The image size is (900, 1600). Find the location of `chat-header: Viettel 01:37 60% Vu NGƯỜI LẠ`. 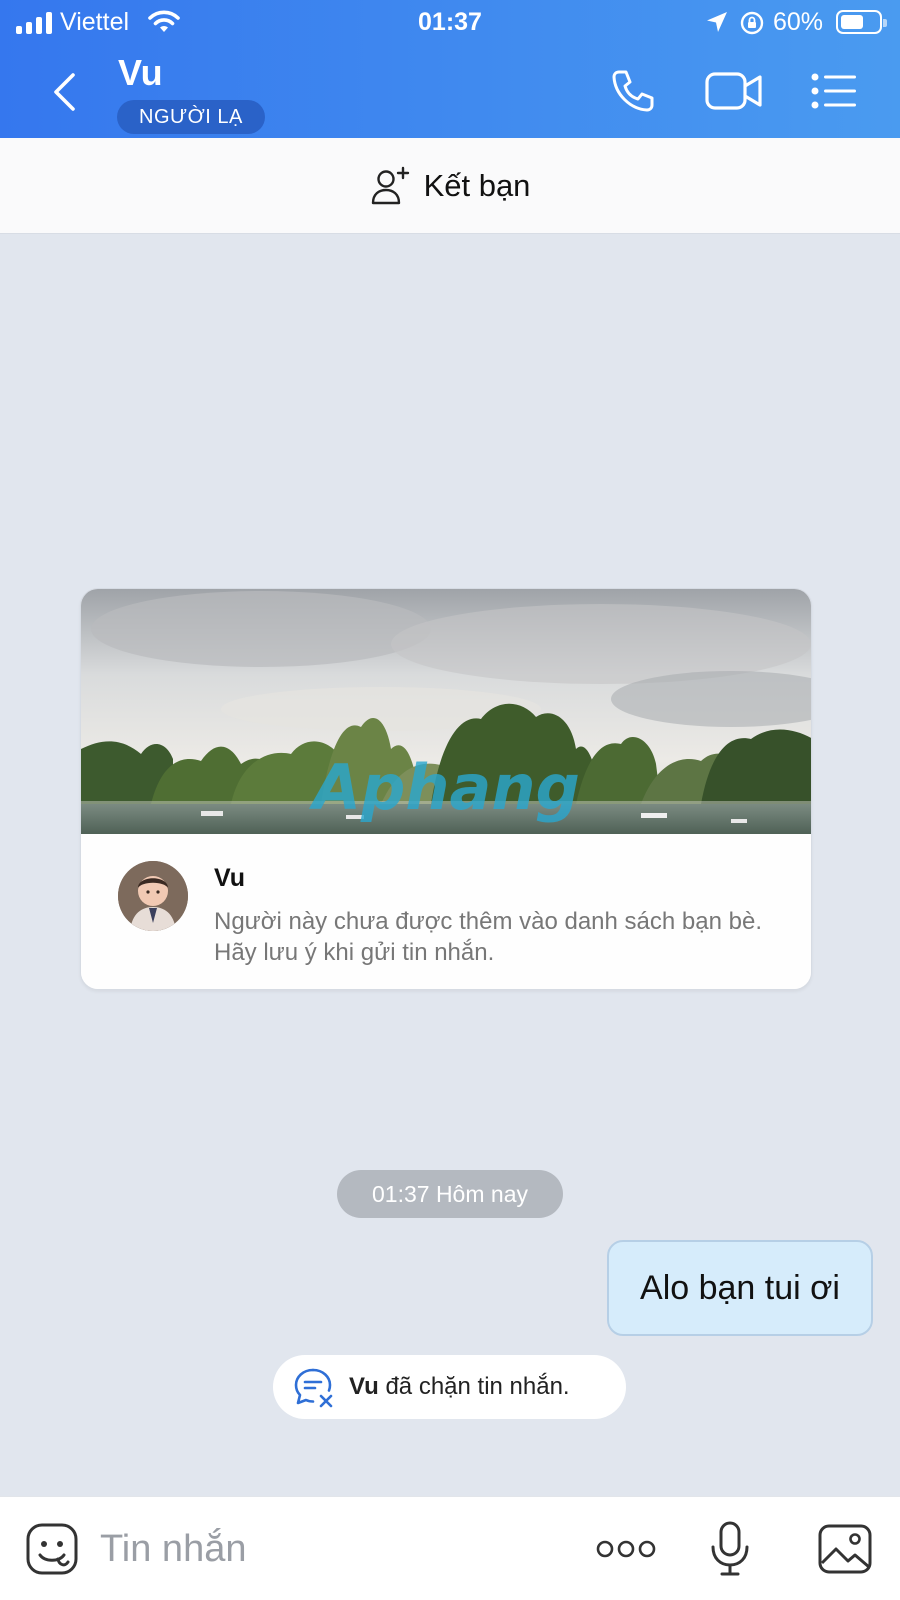

chat-header: Viettel 01:37 60% Vu NGƯỜI LẠ is located at coordinates (450, 69).